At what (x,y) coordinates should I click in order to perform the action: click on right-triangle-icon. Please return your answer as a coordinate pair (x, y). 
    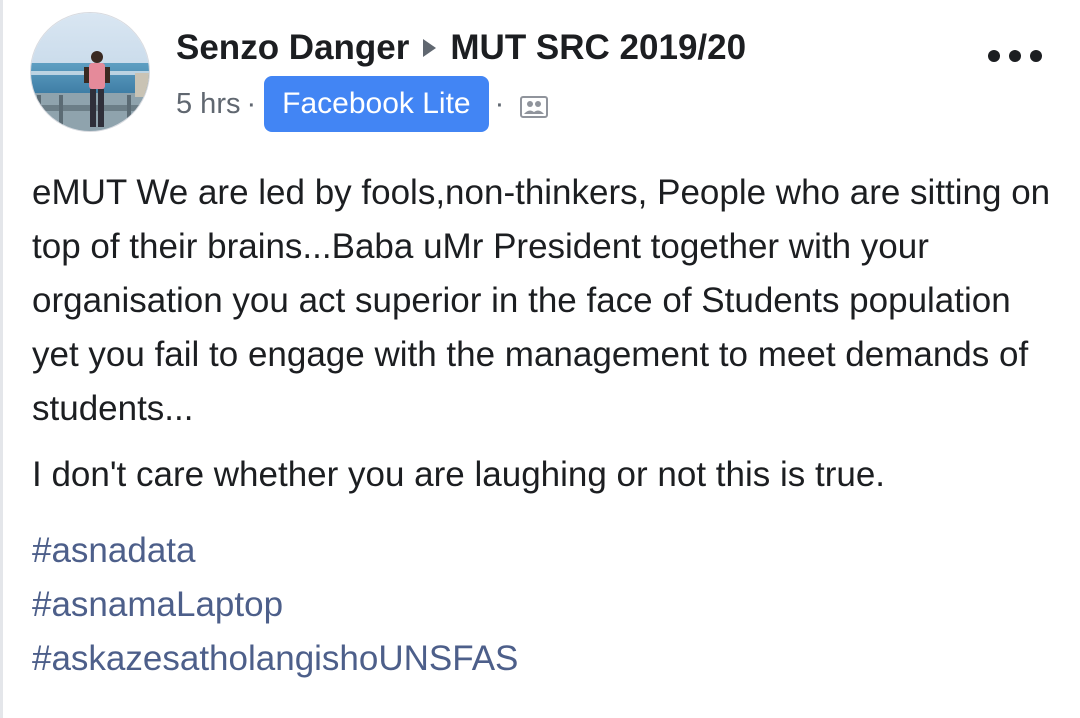
    Looking at the image, I should click on (430, 48).